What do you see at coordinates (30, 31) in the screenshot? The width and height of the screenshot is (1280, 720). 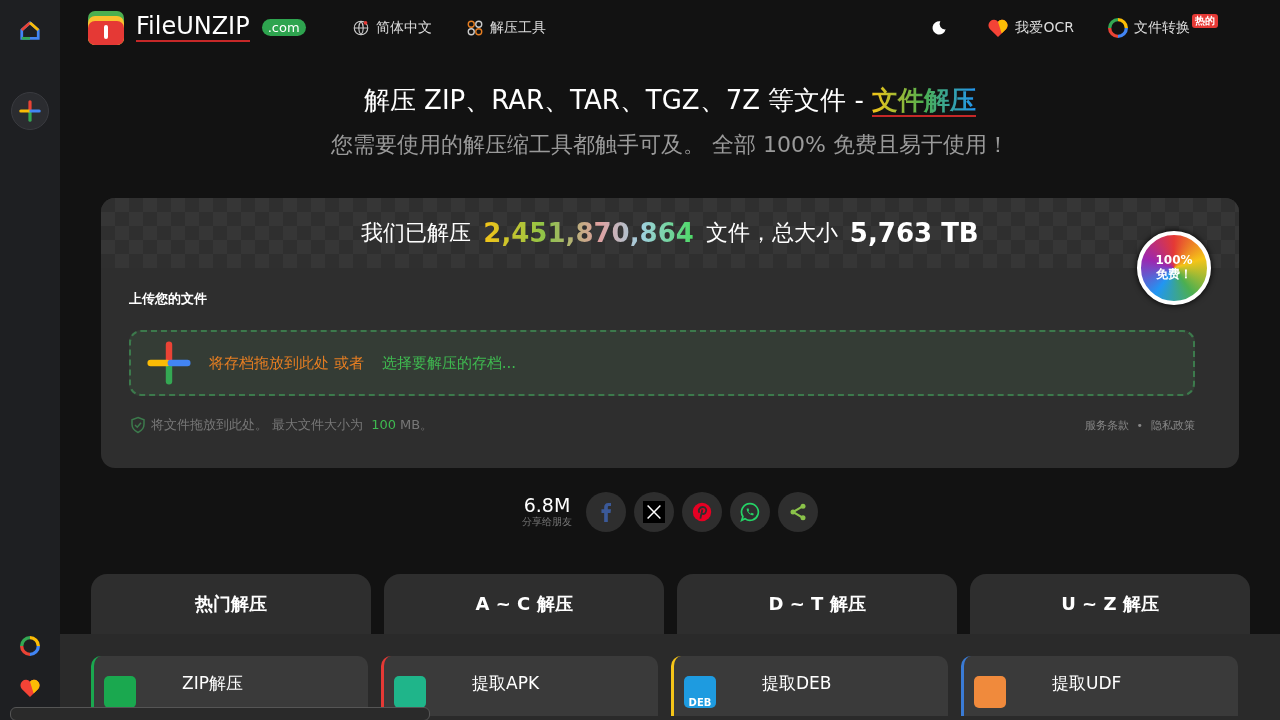 I see `home-icon` at bounding box center [30, 31].